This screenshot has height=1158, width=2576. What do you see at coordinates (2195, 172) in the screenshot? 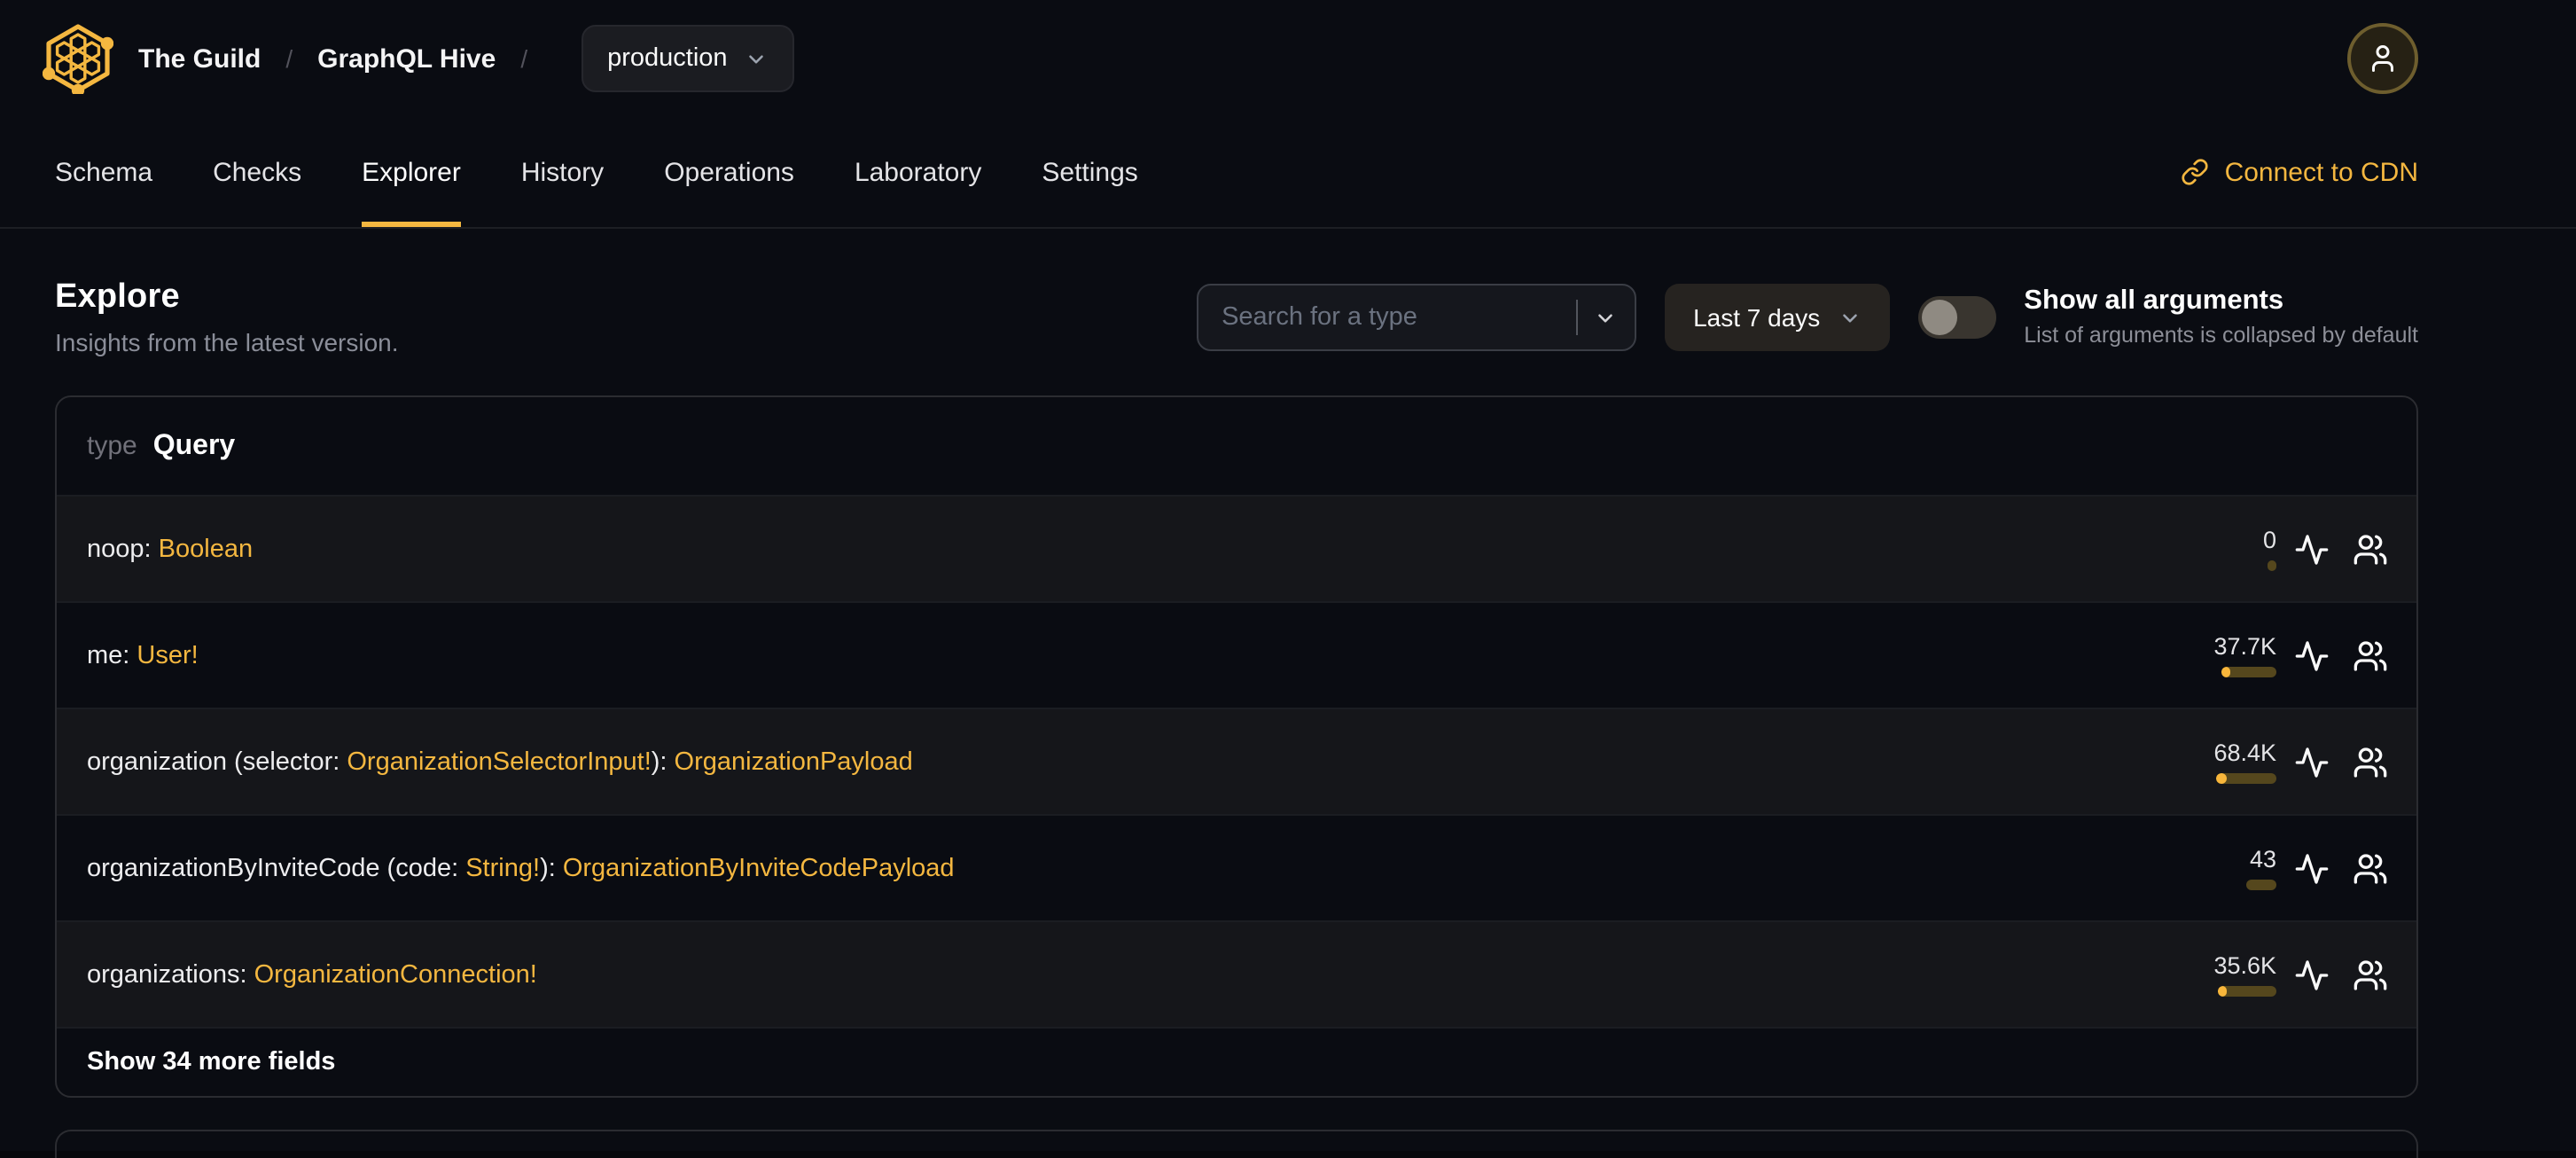
I see `link-icon` at bounding box center [2195, 172].